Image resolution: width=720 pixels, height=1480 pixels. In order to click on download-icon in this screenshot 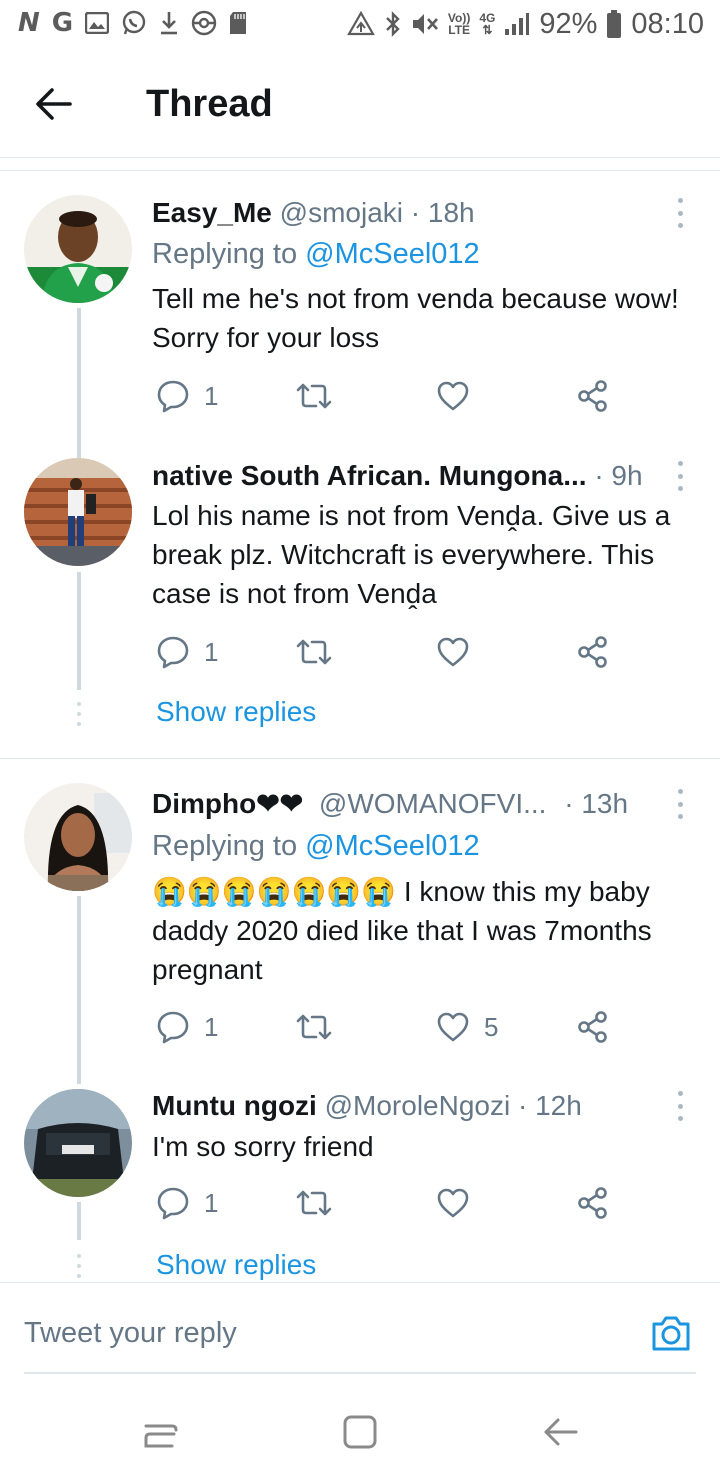, I will do `click(169, 23)`.